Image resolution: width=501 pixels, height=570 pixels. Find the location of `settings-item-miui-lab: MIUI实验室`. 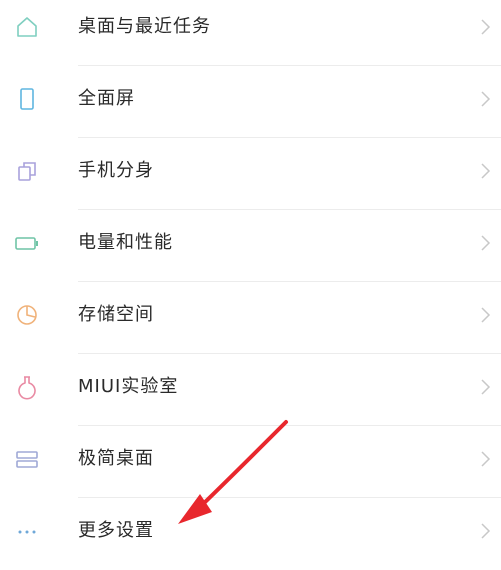

settings-item-miui-lab: MIUI实验室 is located at coordinates (250, 390).